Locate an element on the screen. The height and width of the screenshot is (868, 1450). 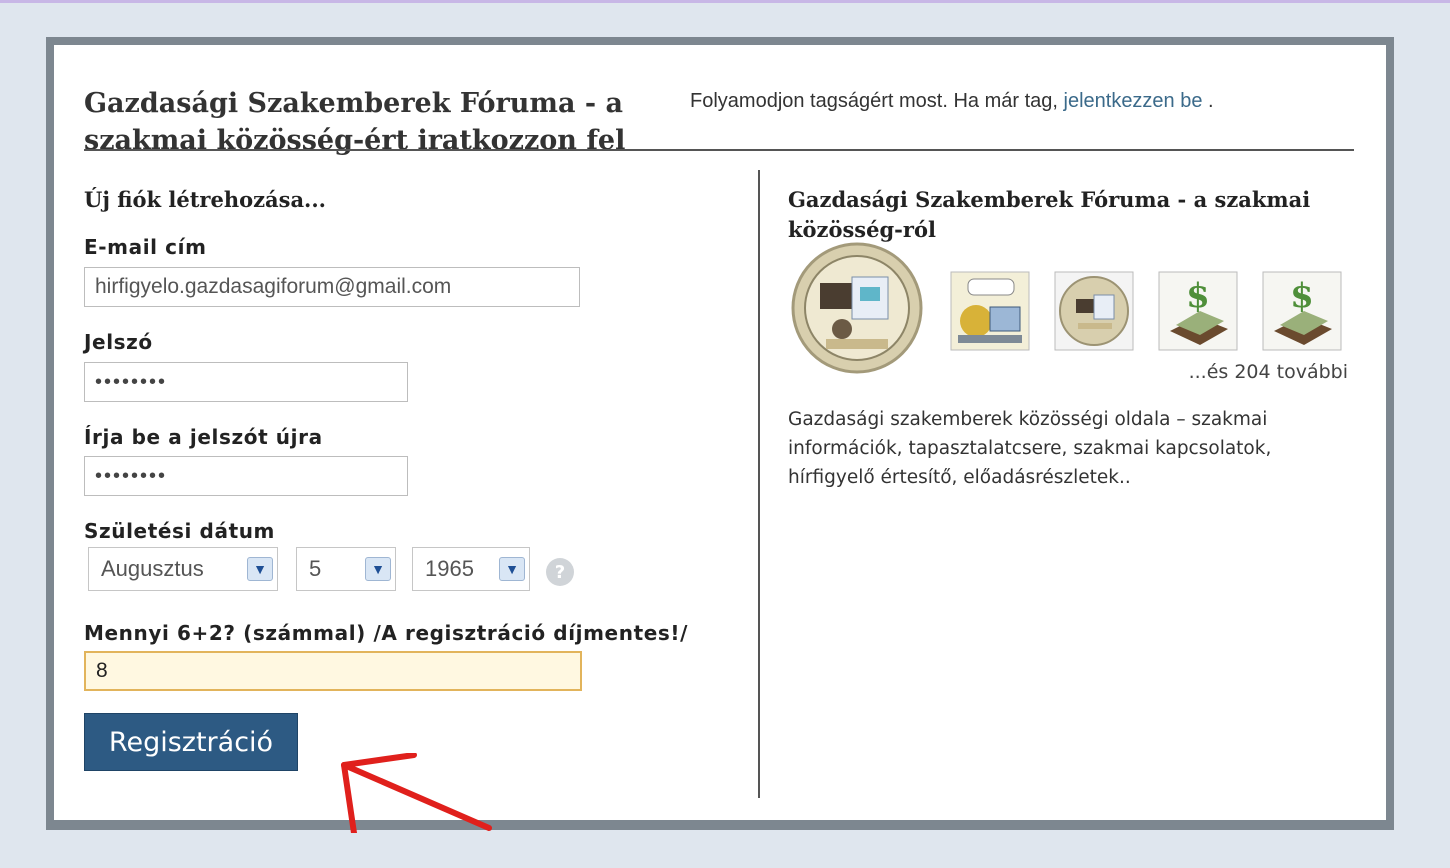
birth-month-value: Augusztus is located at coordinates (152, 568).